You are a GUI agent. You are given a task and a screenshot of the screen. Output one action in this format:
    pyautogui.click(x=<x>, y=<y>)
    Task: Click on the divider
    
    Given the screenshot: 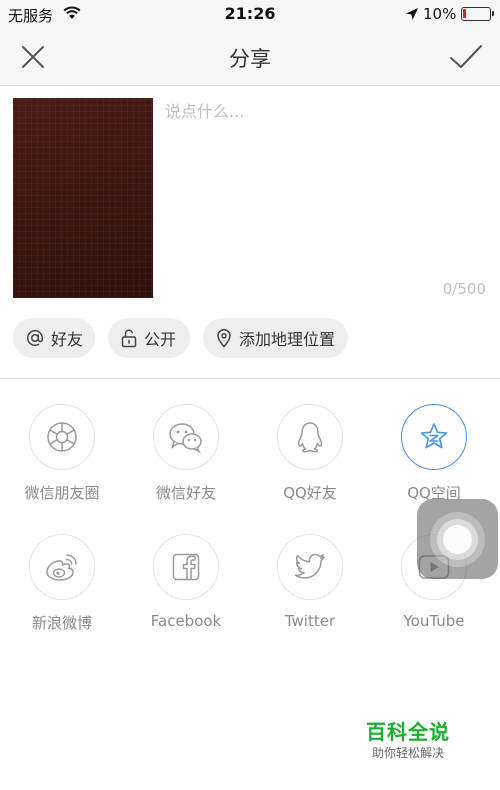 What is the action you would take?
    pyautogui.click(x=250, y=378)
    